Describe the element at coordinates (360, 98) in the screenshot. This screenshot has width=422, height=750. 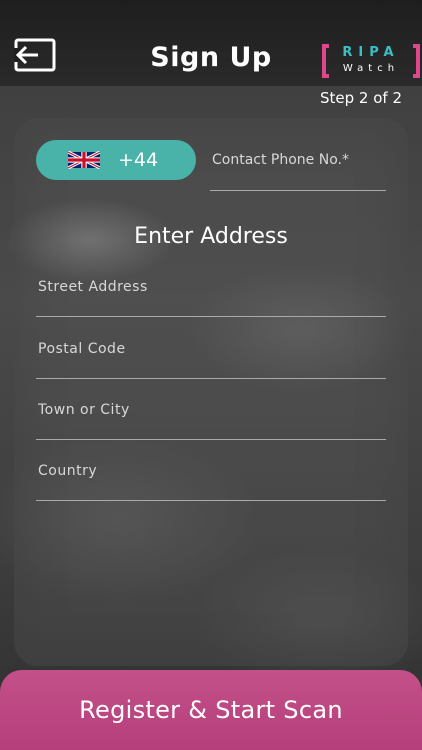
I see `step-indicator: Step 2 of 2` at that location.